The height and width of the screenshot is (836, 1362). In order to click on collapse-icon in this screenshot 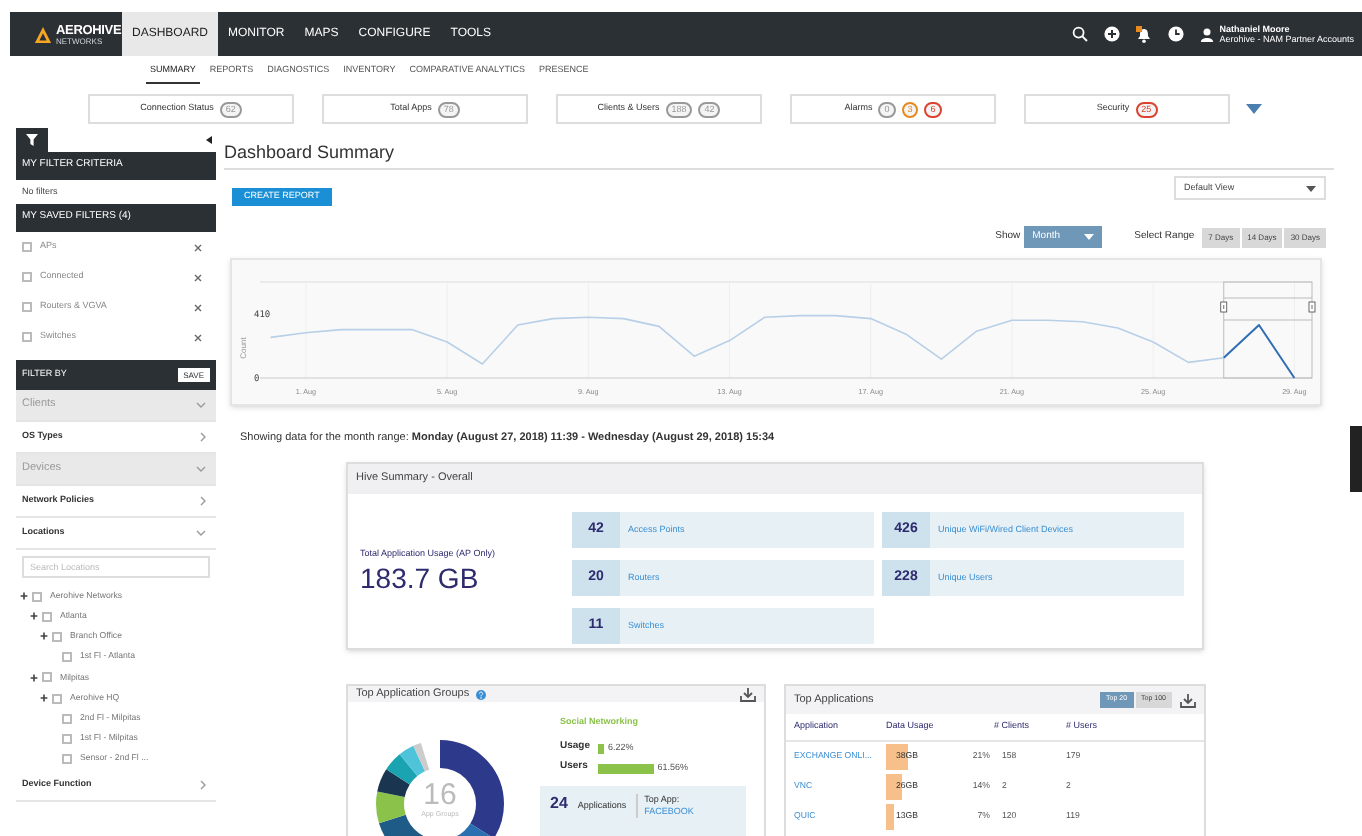, I will do `click(209, 140)`.